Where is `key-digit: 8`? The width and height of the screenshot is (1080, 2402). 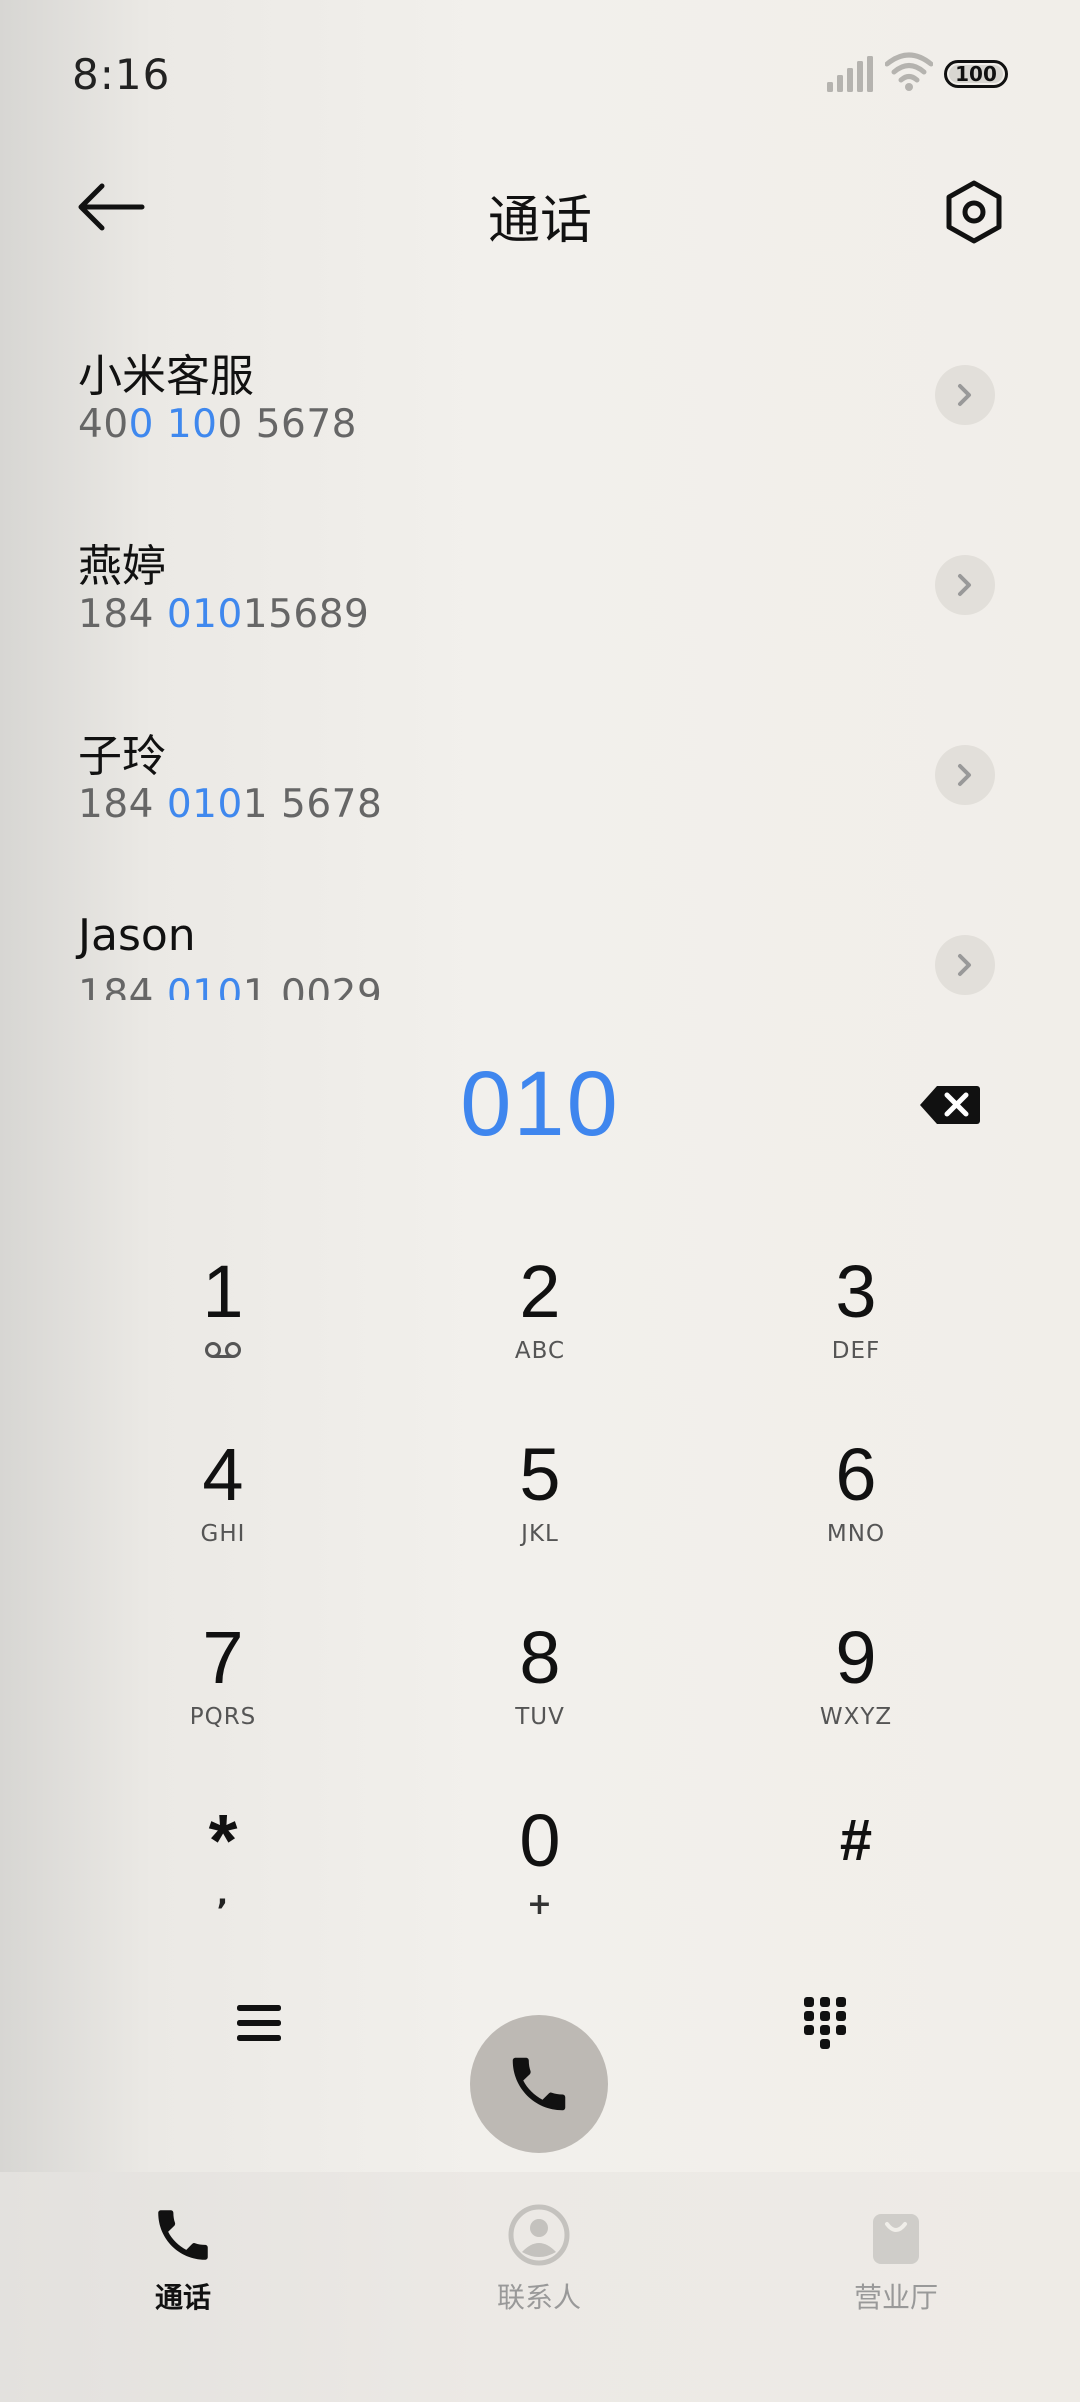 key-digit: 8 is located at coordinates (540, 1657).